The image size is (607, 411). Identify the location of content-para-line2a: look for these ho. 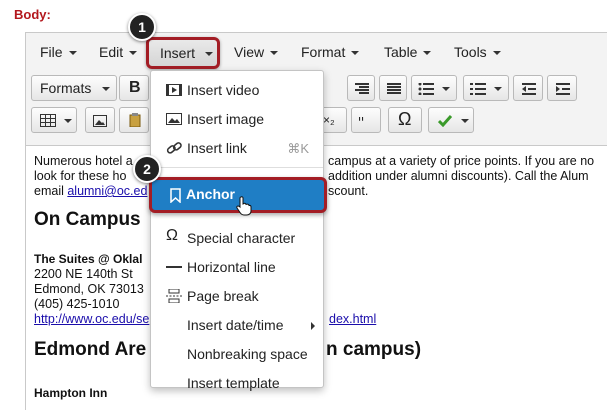
(80, 176).